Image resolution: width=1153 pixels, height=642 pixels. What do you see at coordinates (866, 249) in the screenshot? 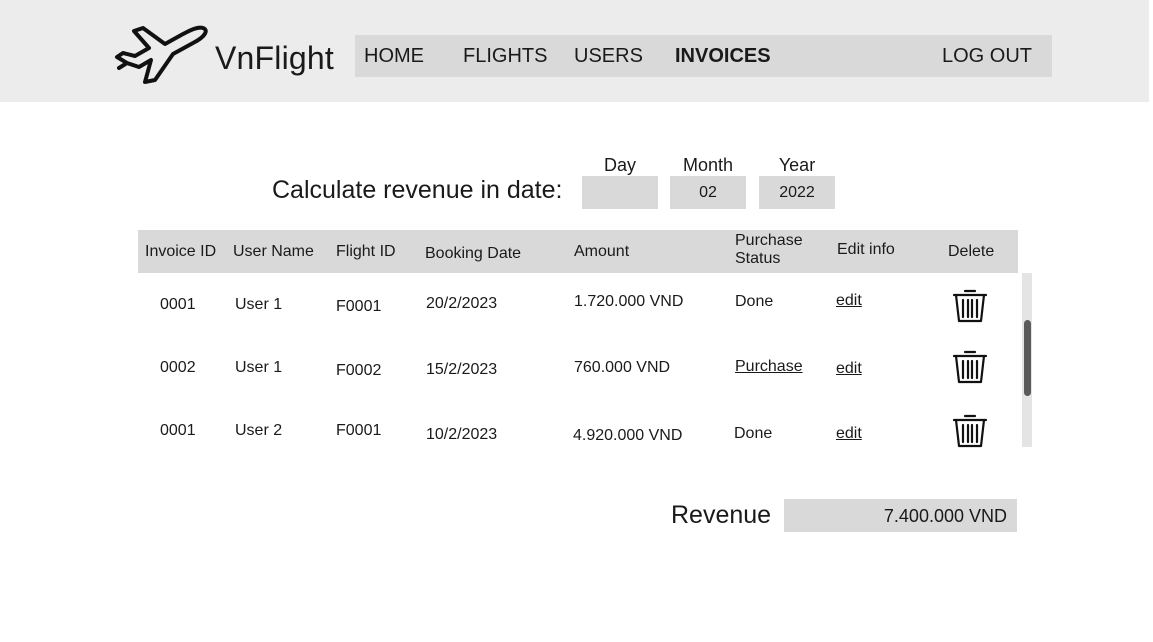
I see `header-edit-info: Edit info` at bounding box center [866, 249].